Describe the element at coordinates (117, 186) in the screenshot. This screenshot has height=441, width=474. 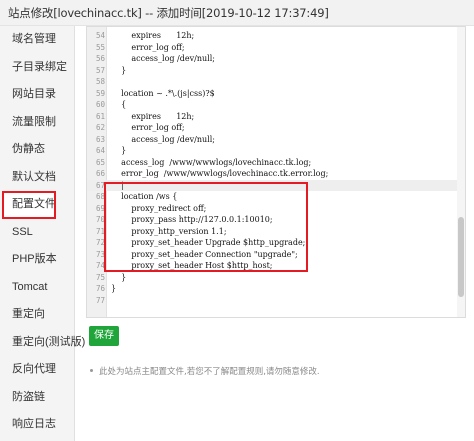
I see `code-text: |` at that location.